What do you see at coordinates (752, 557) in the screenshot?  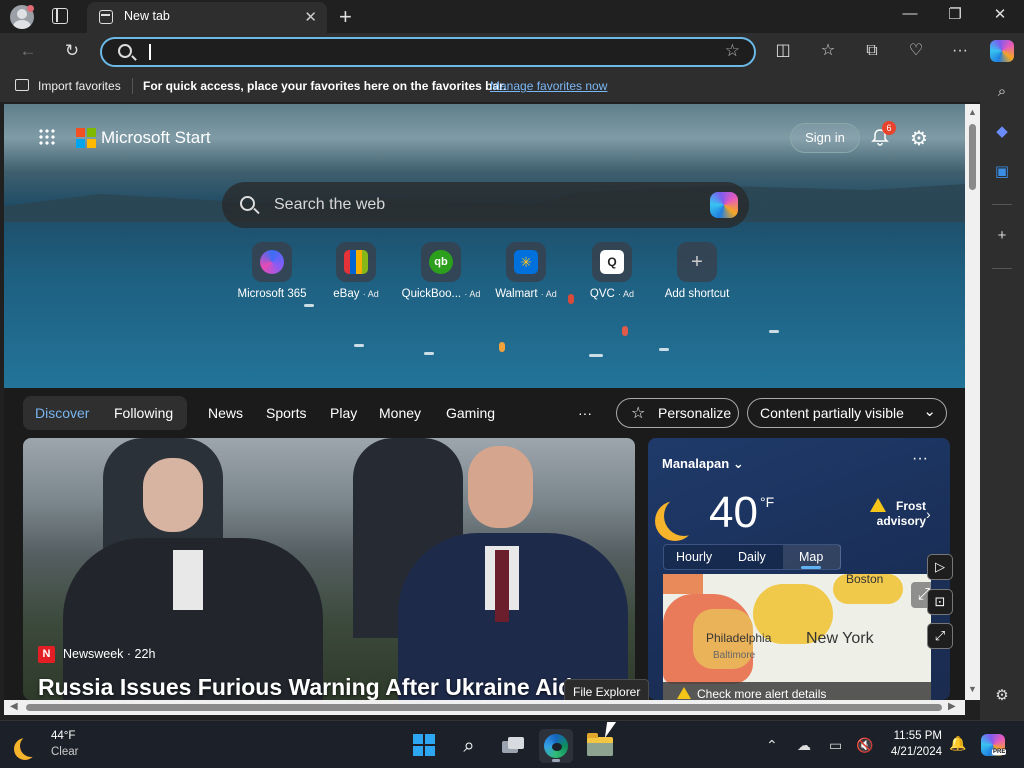 I see `tab-daily: Daily` at bounding box center [752, 557].